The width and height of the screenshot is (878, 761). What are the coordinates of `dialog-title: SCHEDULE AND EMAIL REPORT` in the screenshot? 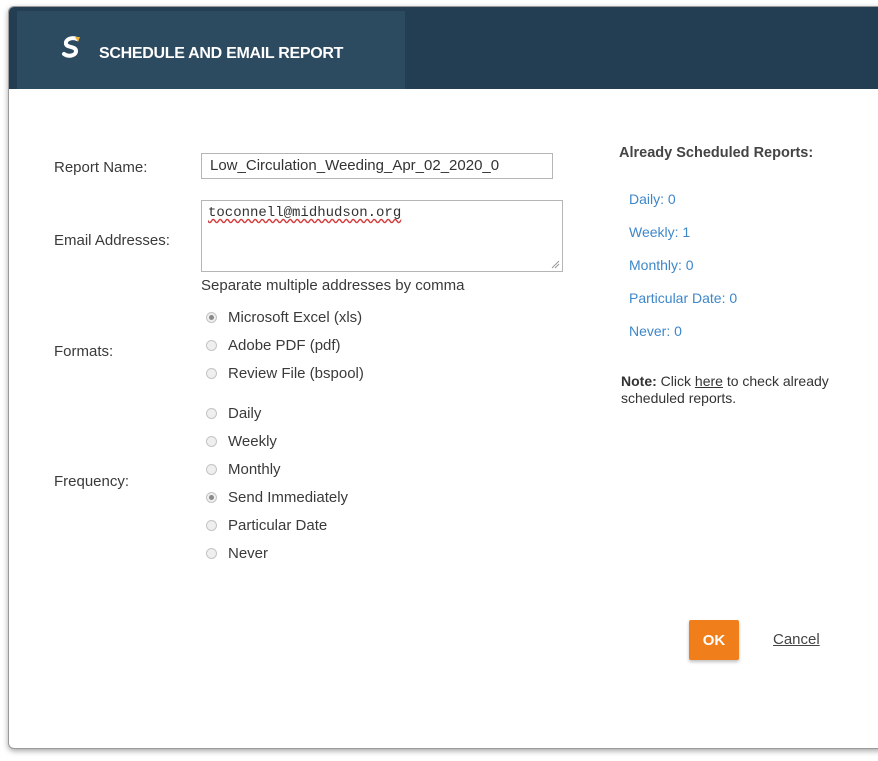 It's located at (221, 53).